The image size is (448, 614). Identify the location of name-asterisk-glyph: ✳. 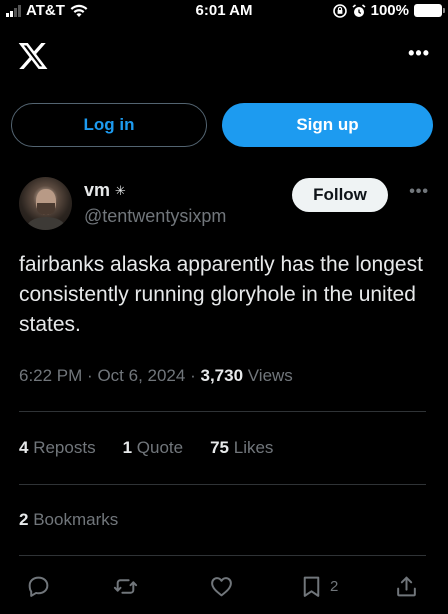
(120, 190).